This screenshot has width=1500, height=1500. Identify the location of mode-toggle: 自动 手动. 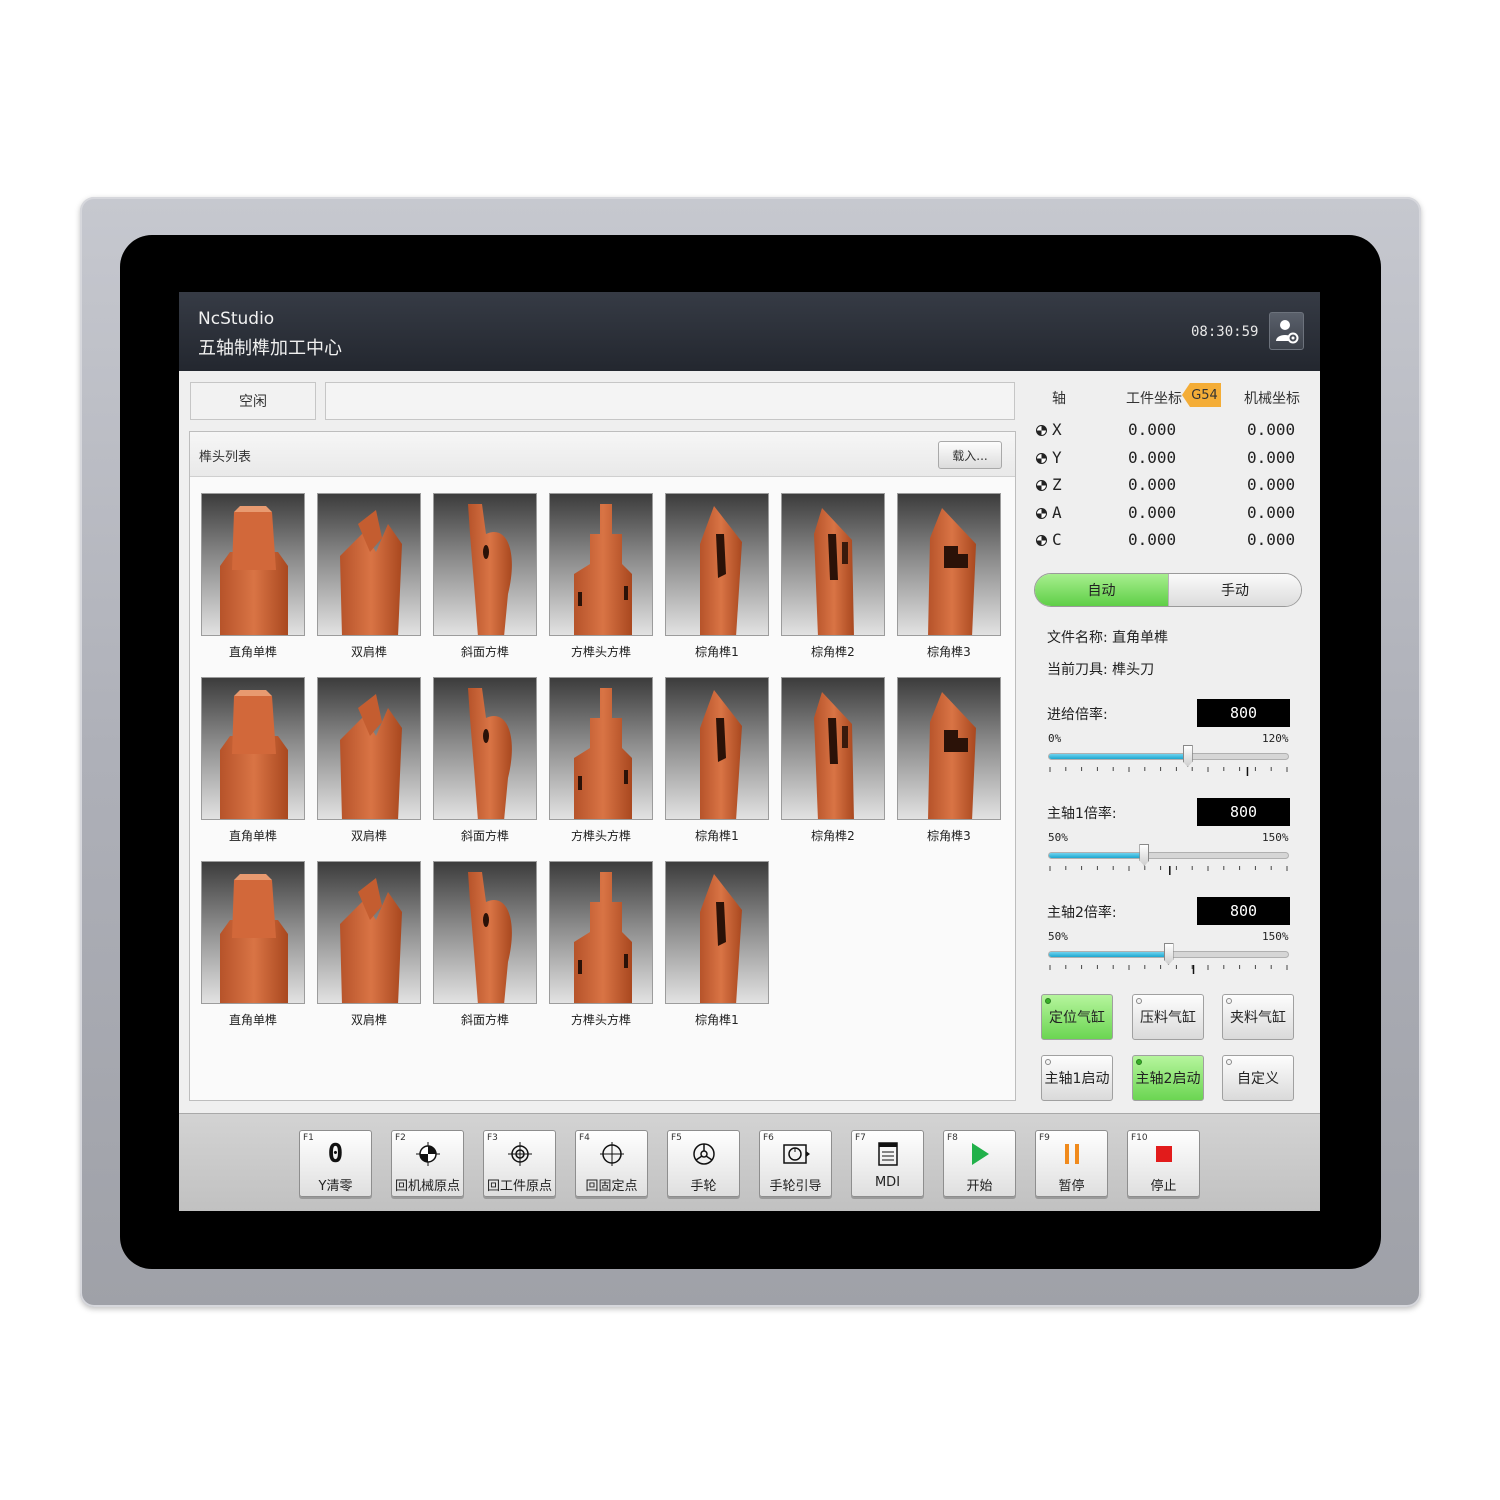
(1168, 590).